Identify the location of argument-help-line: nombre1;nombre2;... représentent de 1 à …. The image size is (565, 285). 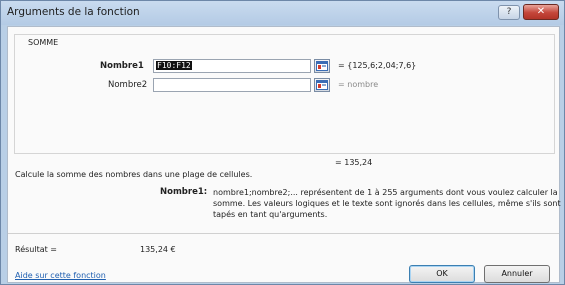
(385, 192).